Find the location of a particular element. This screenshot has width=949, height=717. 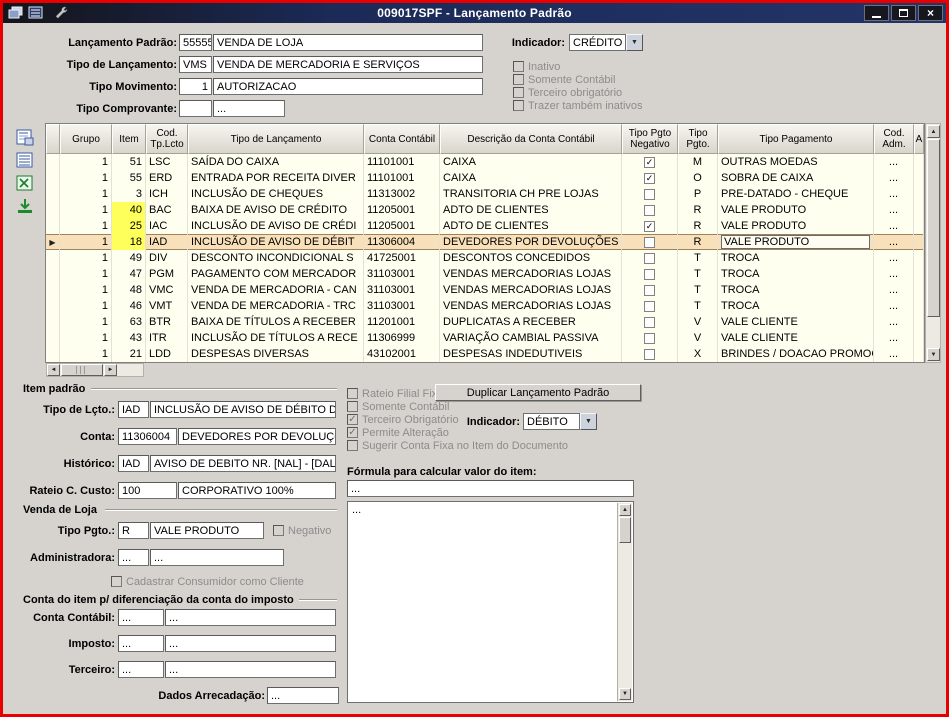

cell-cod: PGM is located at coordinates (167, 274).